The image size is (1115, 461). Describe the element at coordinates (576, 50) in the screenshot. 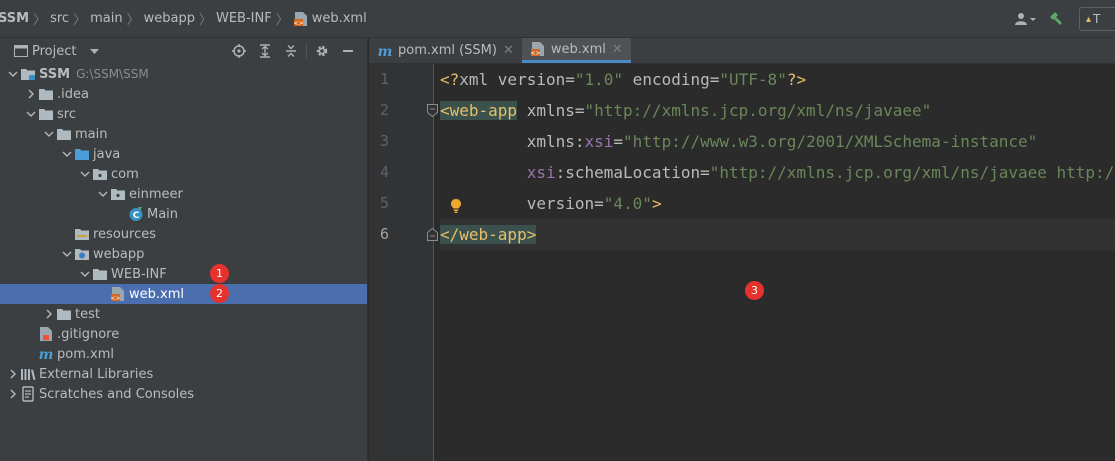

I see `tab-web-xml: <> web.xml ✕` at that location.